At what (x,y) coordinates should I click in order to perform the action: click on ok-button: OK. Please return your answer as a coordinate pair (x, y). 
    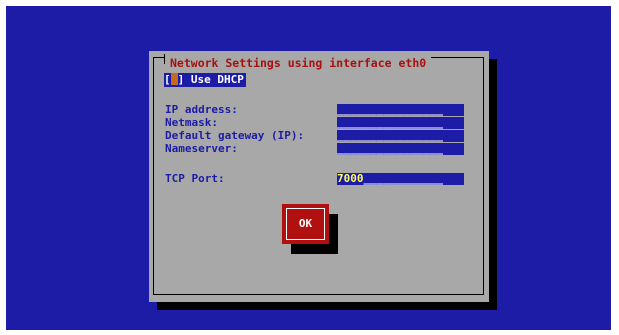
    Looking at the image, I should click on (305, 224).